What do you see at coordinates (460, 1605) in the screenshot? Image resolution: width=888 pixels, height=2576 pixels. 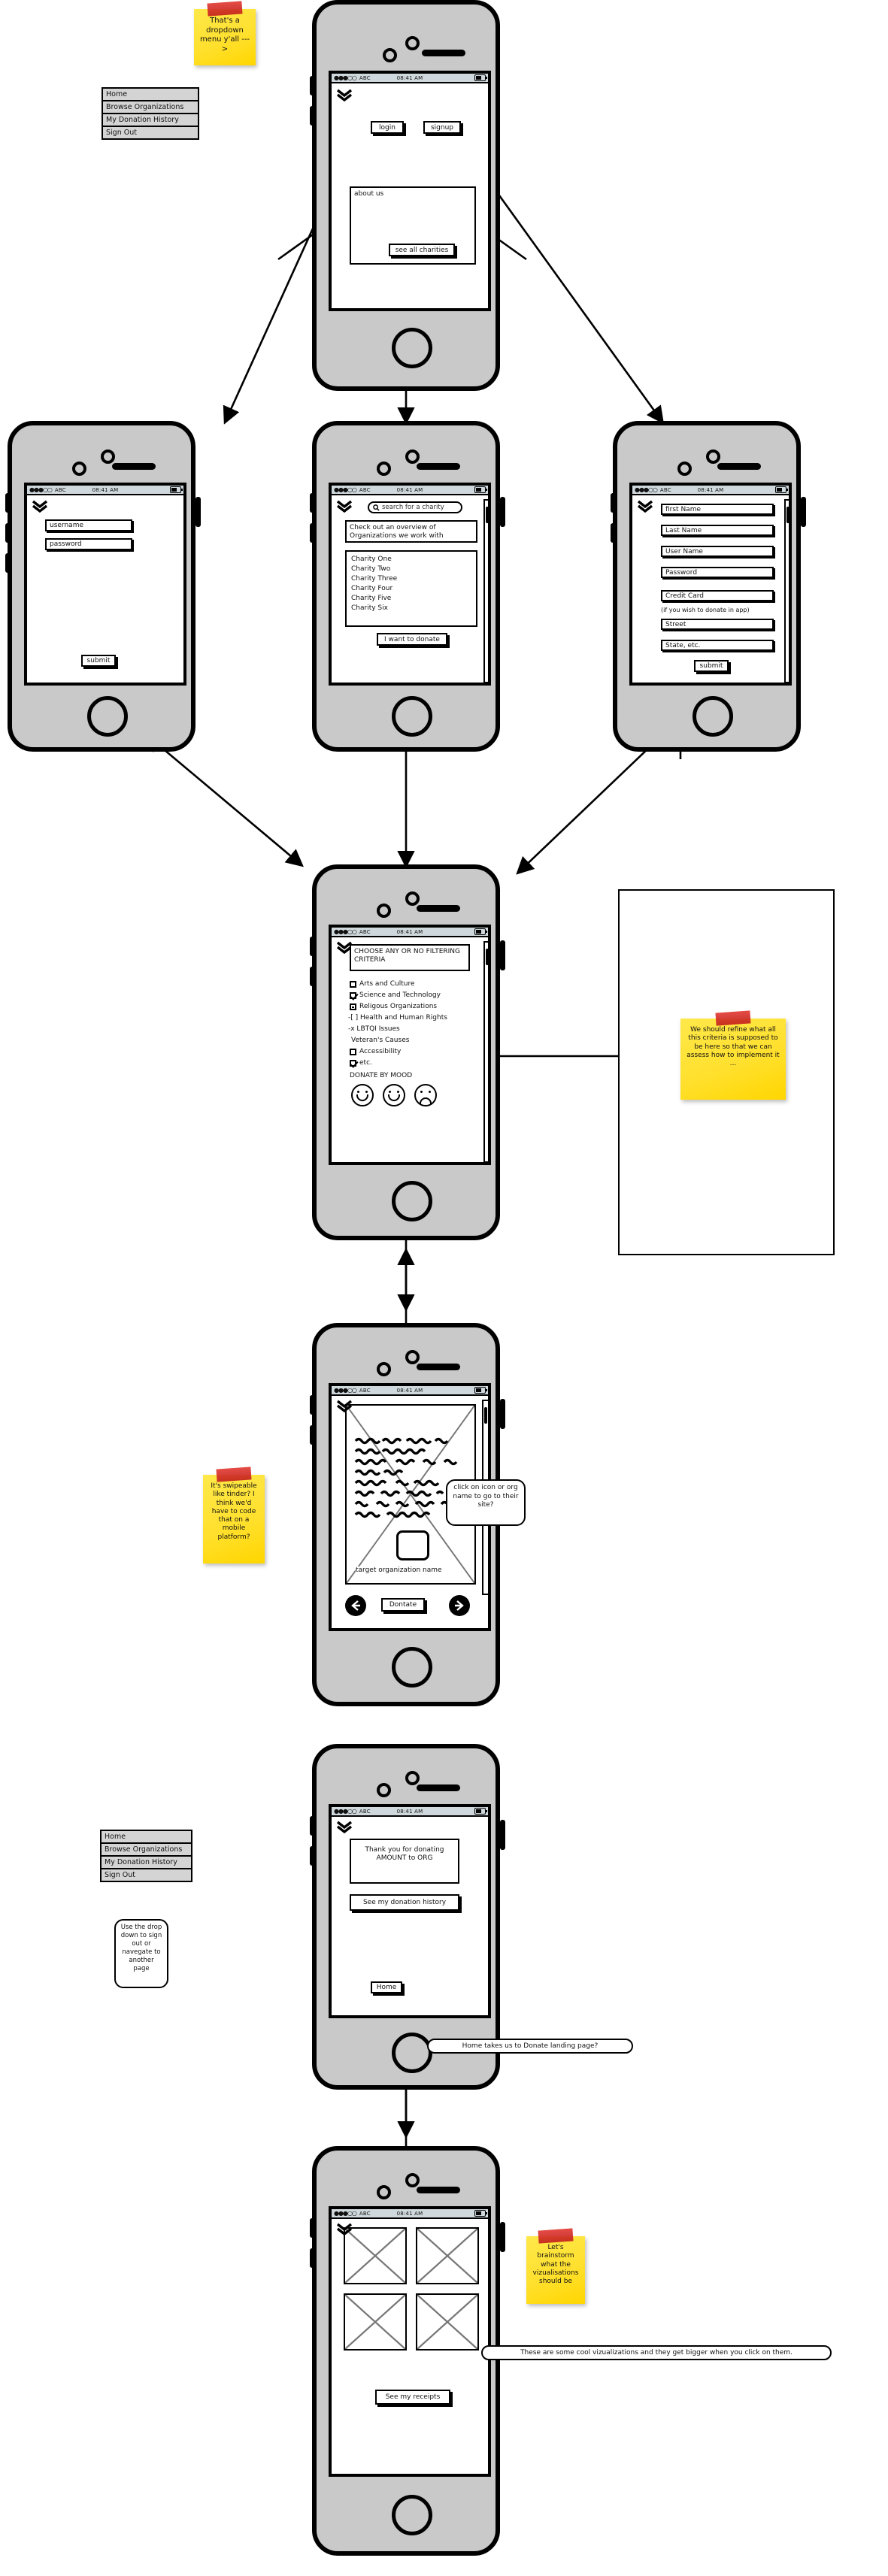 I see `next-organization-button` at bounding box center [460, 1605].